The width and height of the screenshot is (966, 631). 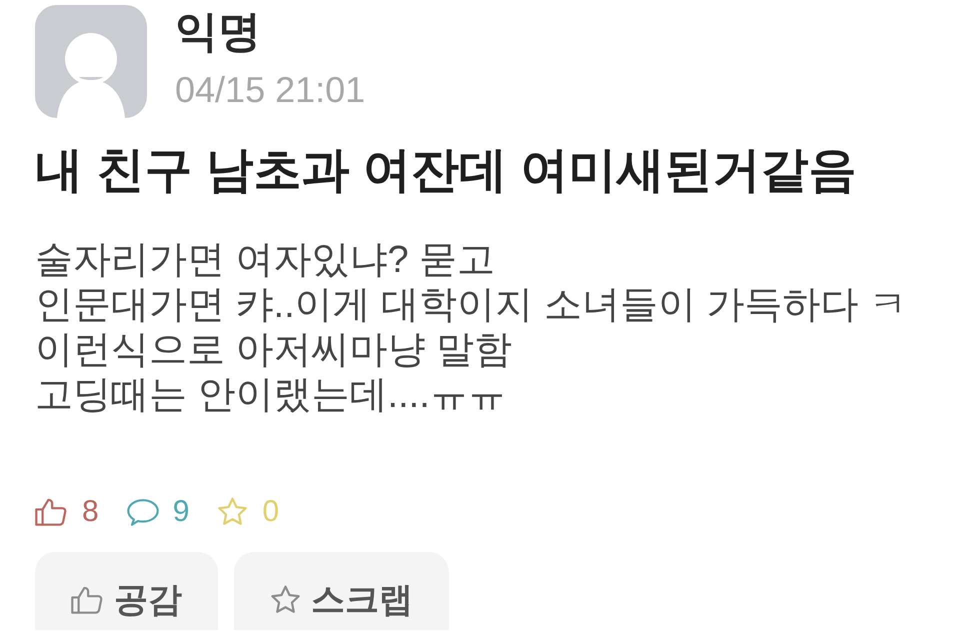 What do you see at coordinates (218, 32) in the screenshot?
I see `author-name: 익명` at bounding box center [218, 32].